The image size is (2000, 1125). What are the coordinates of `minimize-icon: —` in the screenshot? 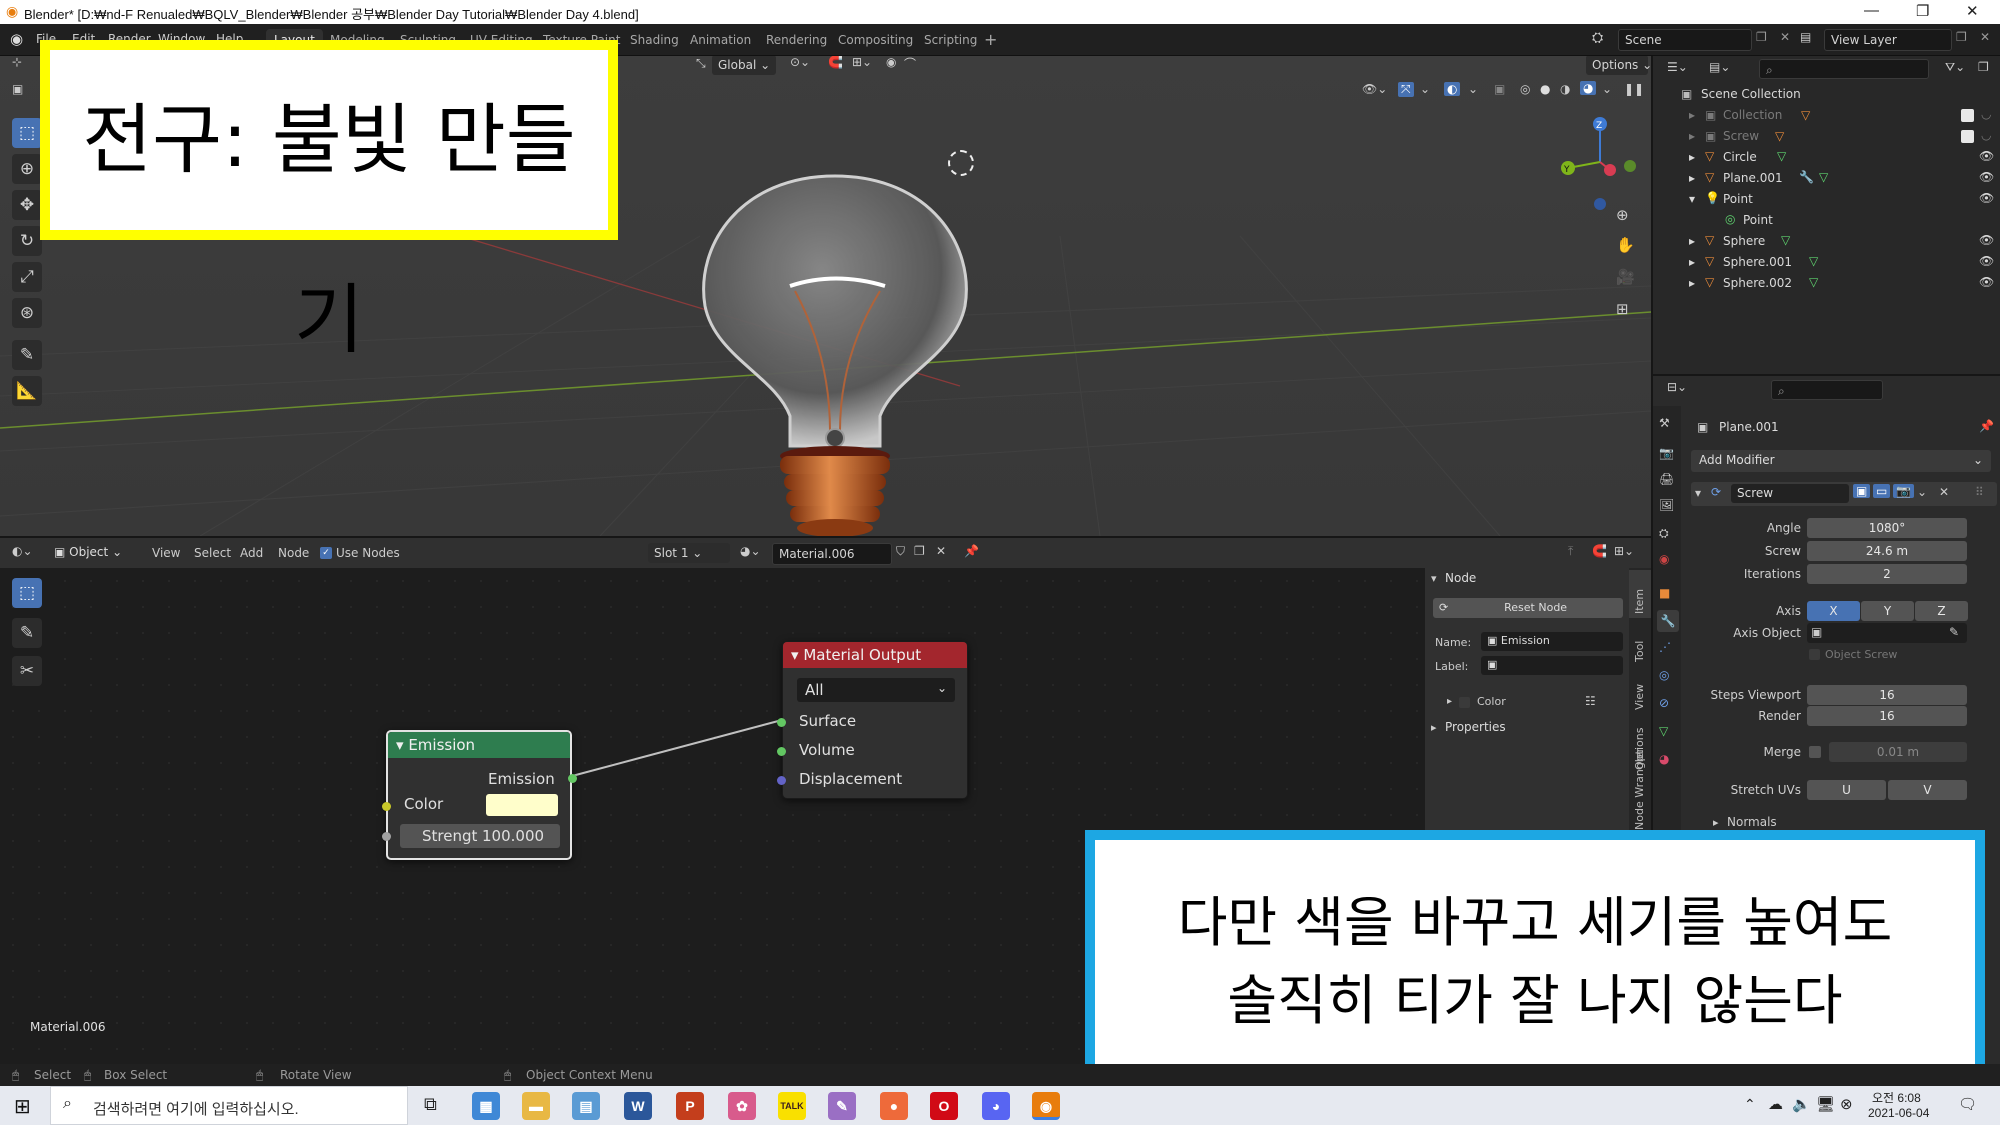 It's located at (1871, 10).